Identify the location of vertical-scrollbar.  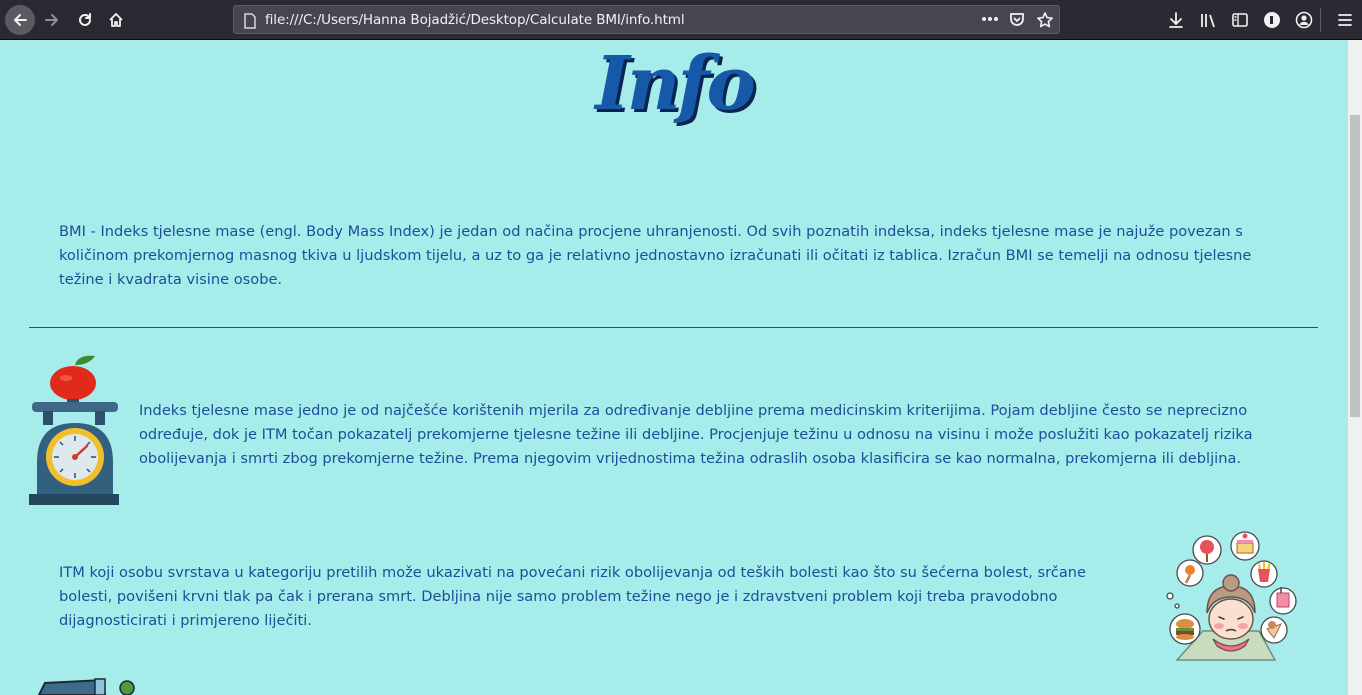
(1355, 367).